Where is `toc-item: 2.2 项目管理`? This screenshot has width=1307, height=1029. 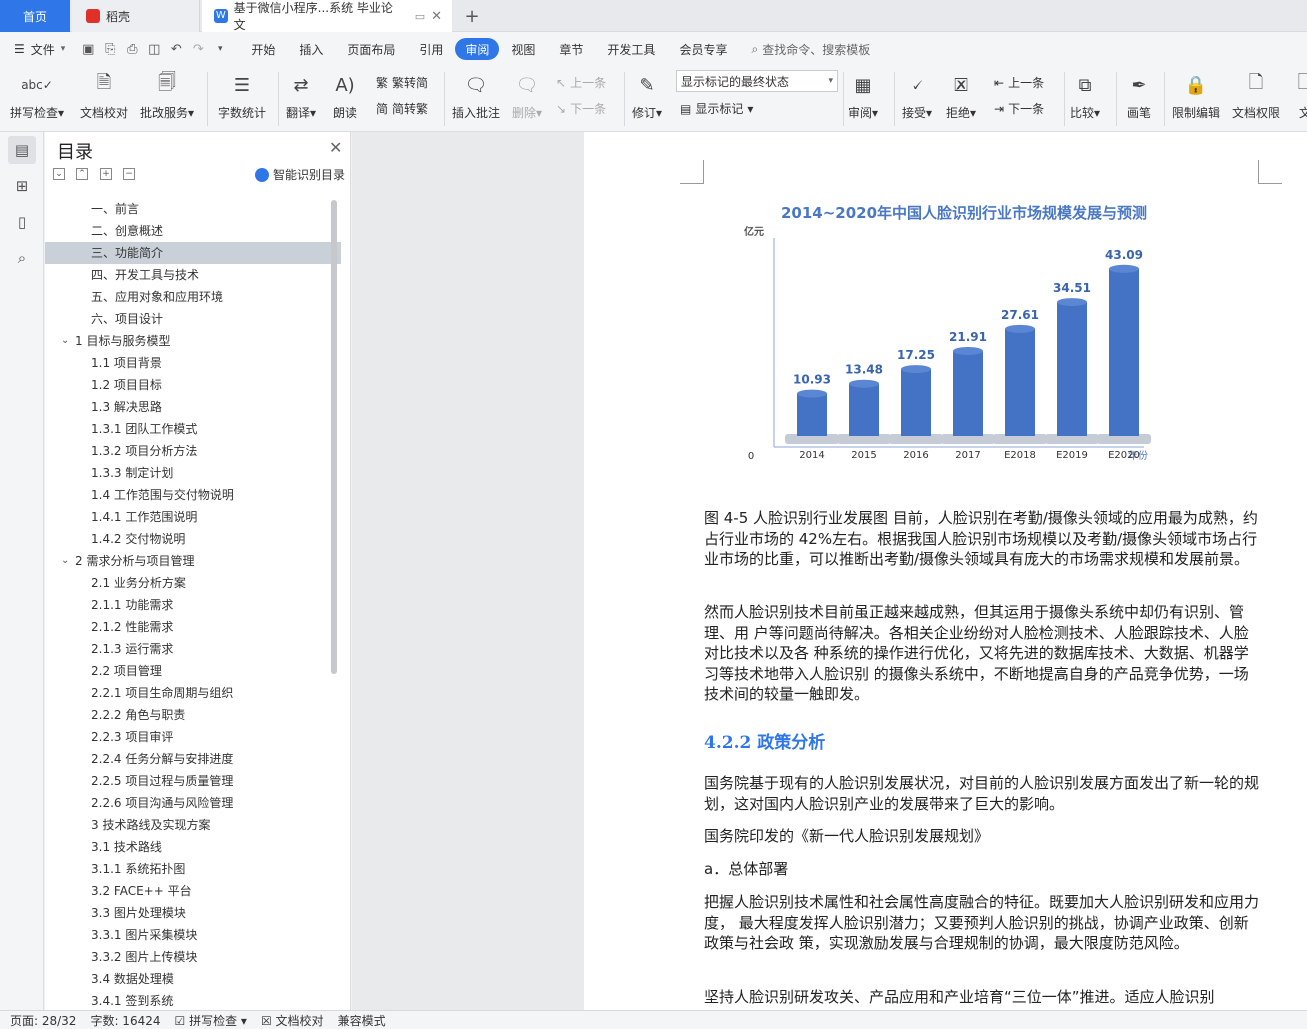 toc-item: 2.2 项目管理 is located at coordinates (193, 671).